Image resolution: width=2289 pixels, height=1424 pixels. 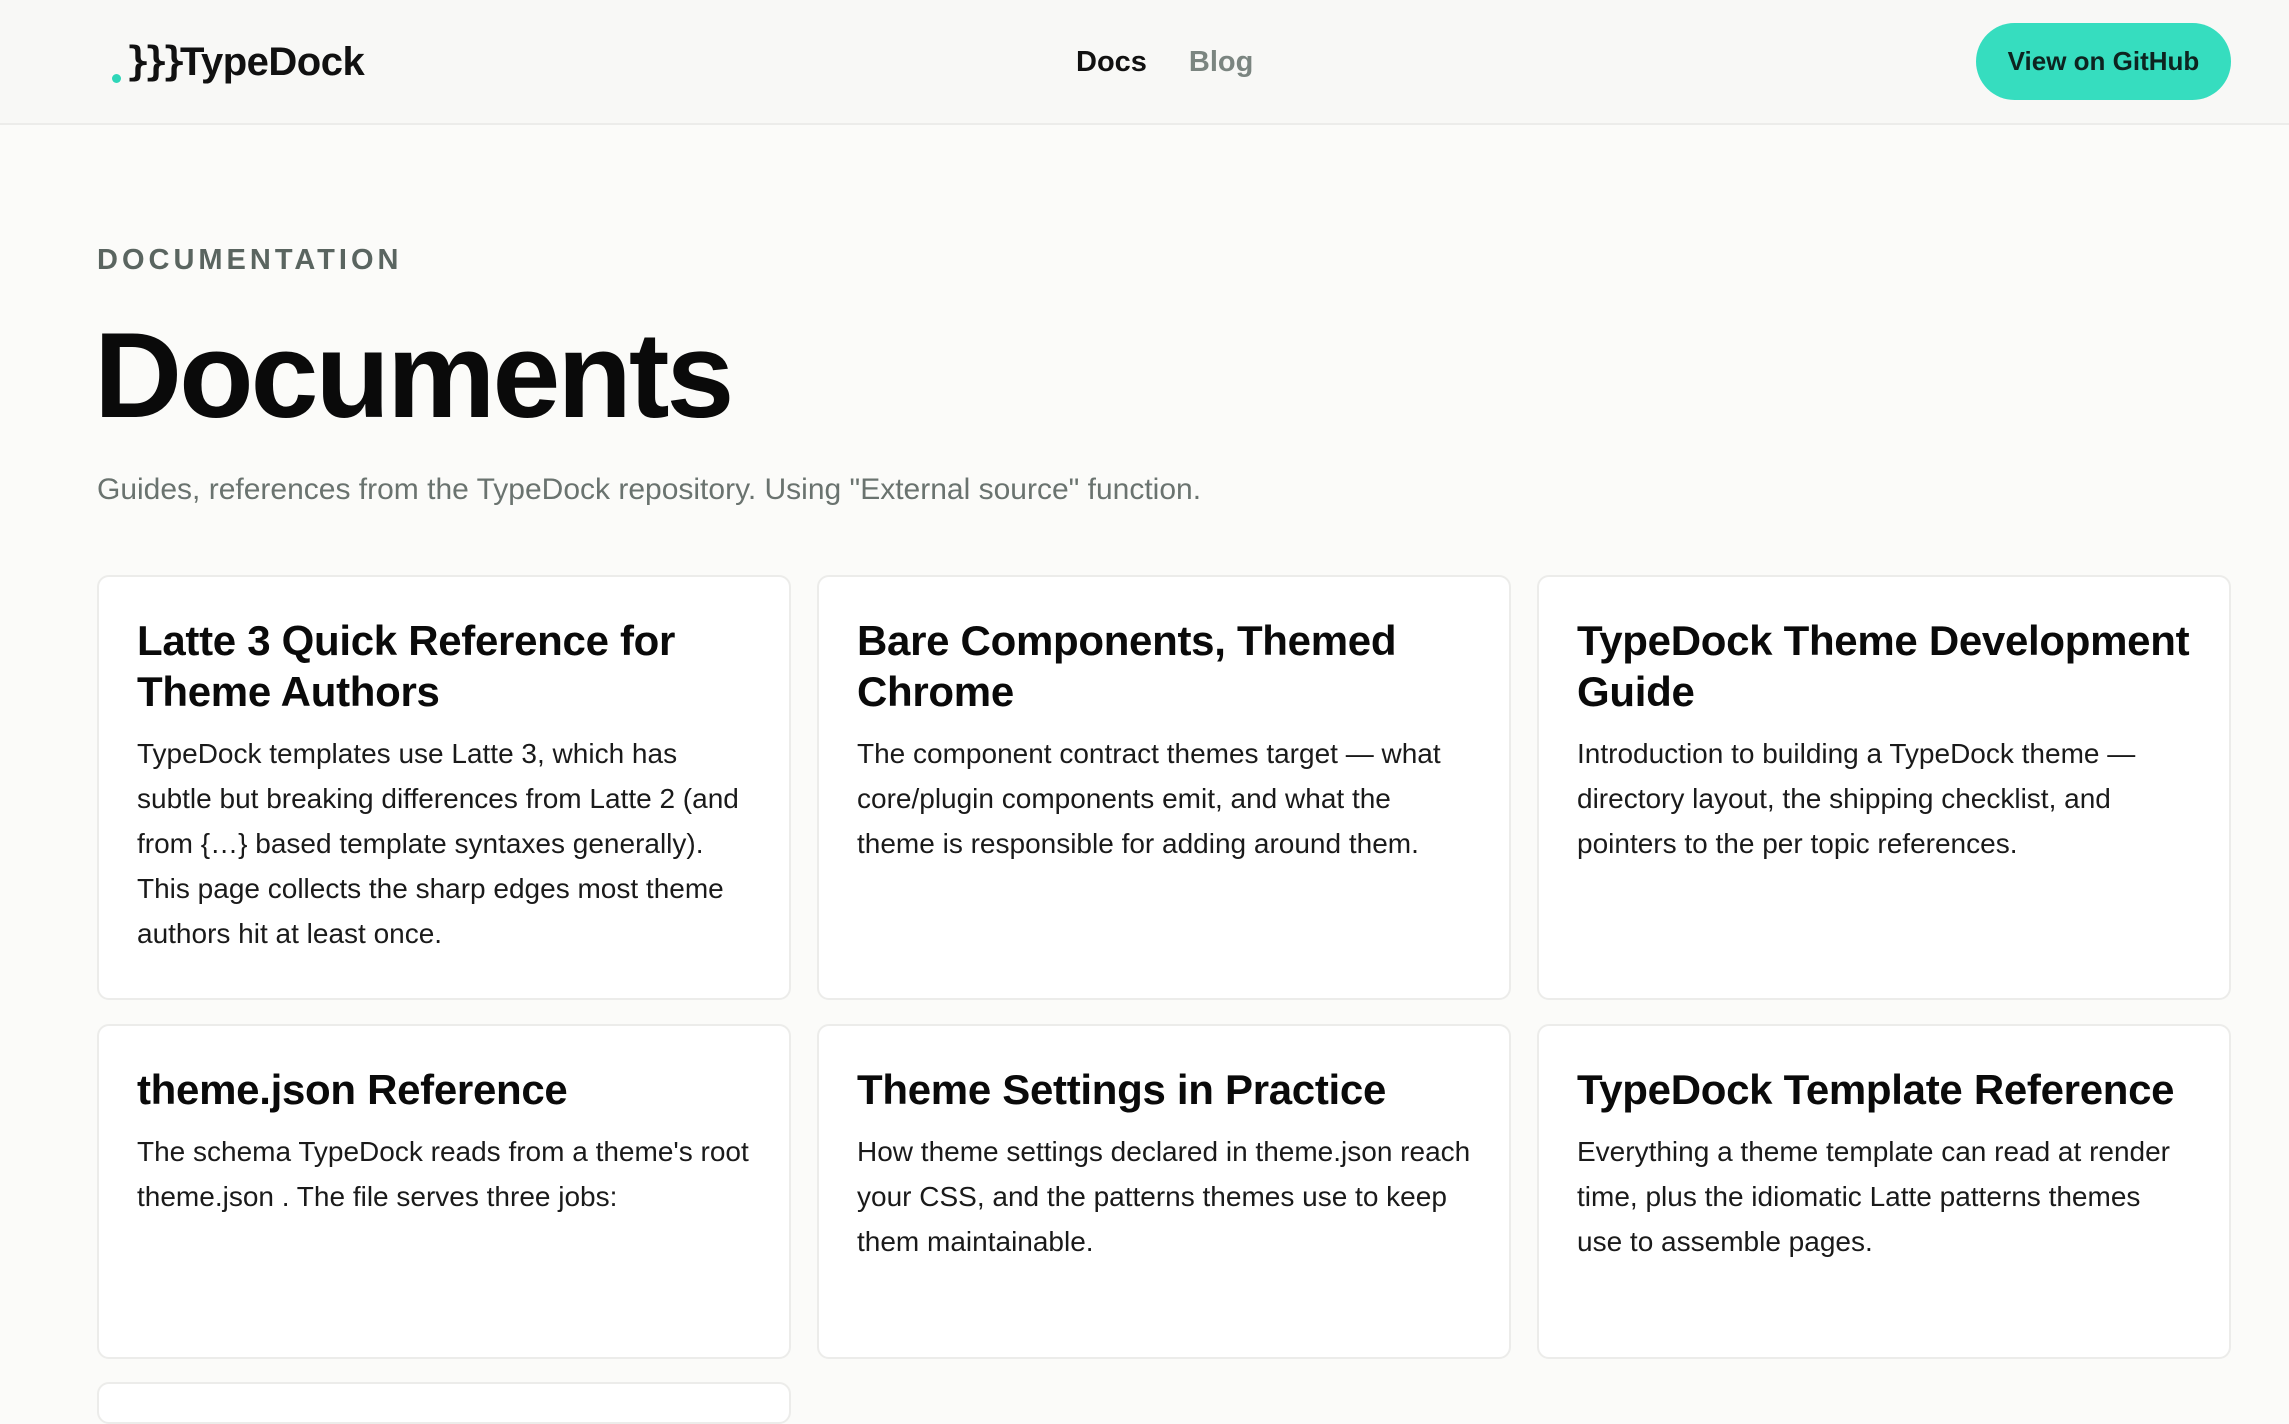 I want to click on logo-icon: }}}, so click(x=148, y=62).